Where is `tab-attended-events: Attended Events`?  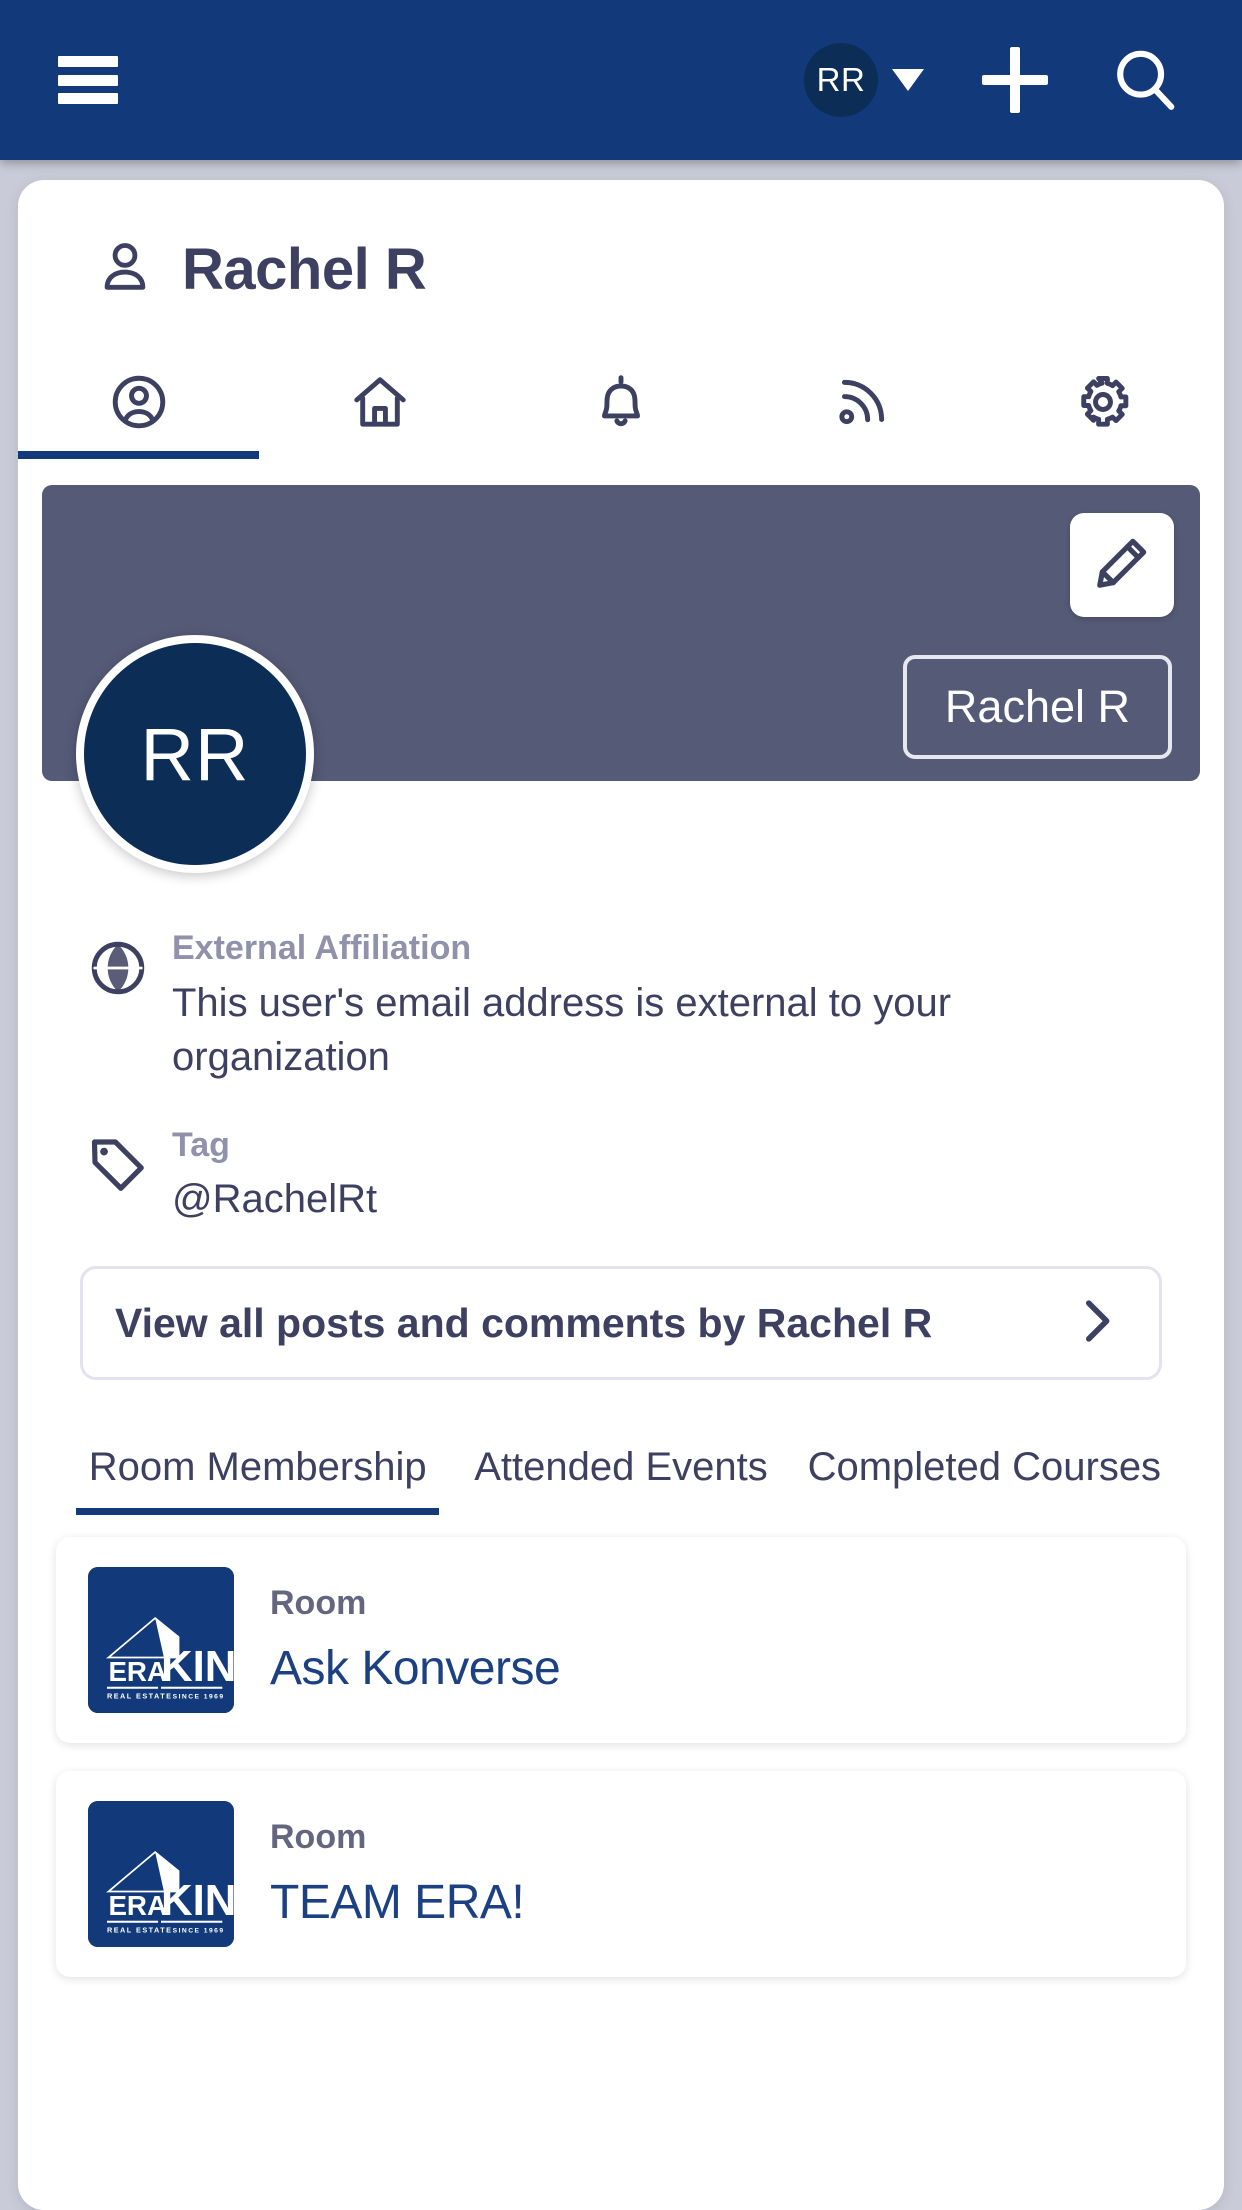
tab-attended-events: Attended Events is located at coordinates (620, 1480).